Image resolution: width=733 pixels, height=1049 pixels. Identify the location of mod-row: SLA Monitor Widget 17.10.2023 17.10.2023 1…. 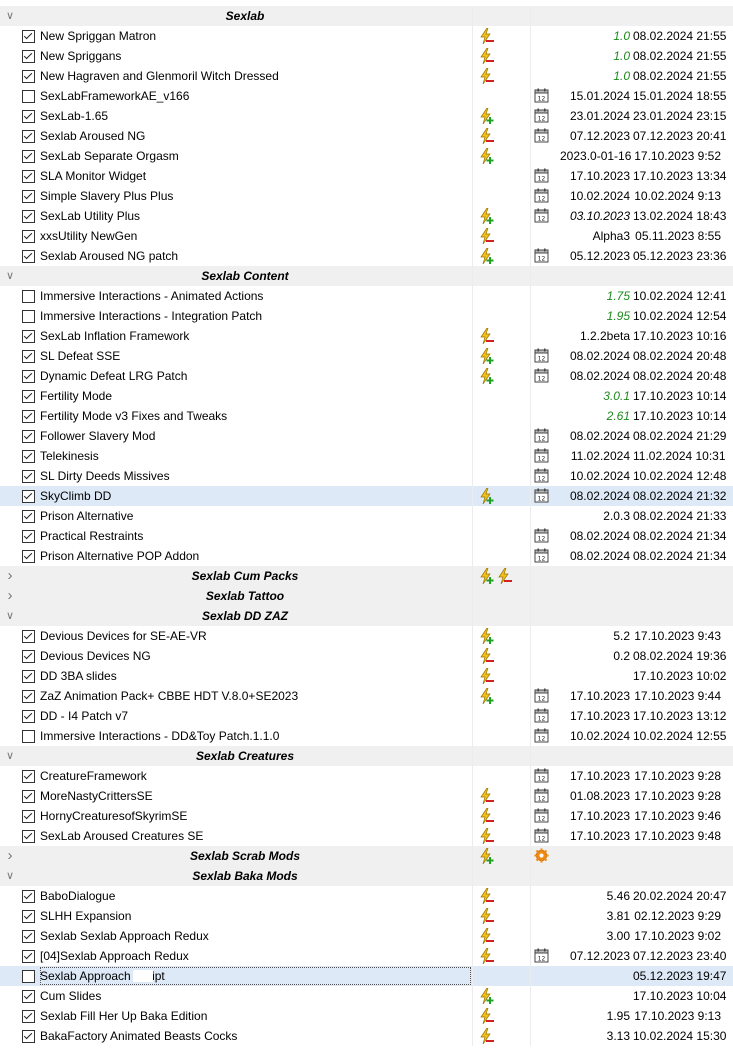
(366, 176).